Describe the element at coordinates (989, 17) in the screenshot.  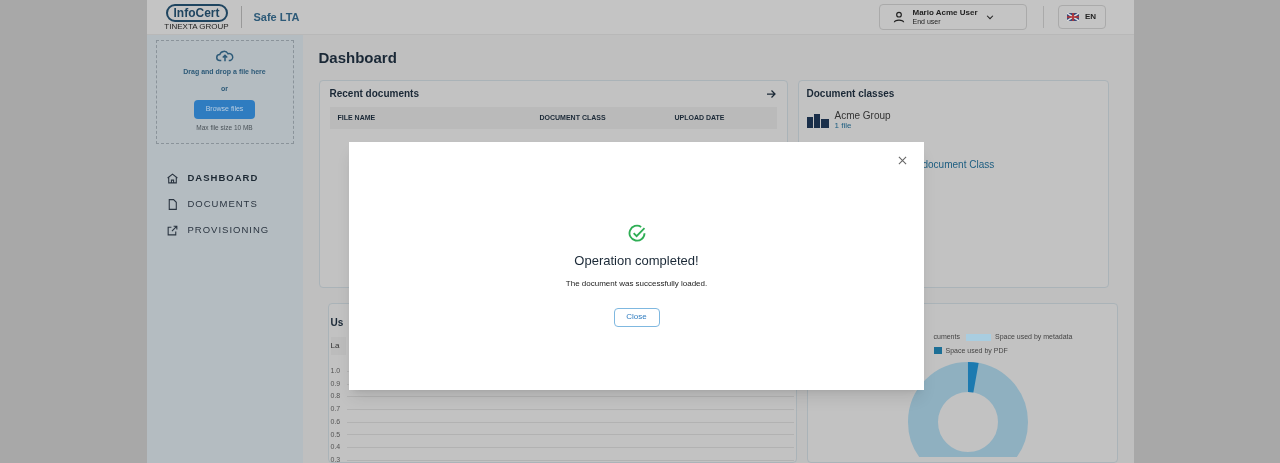
I see `chevron-down-icon` at that location.